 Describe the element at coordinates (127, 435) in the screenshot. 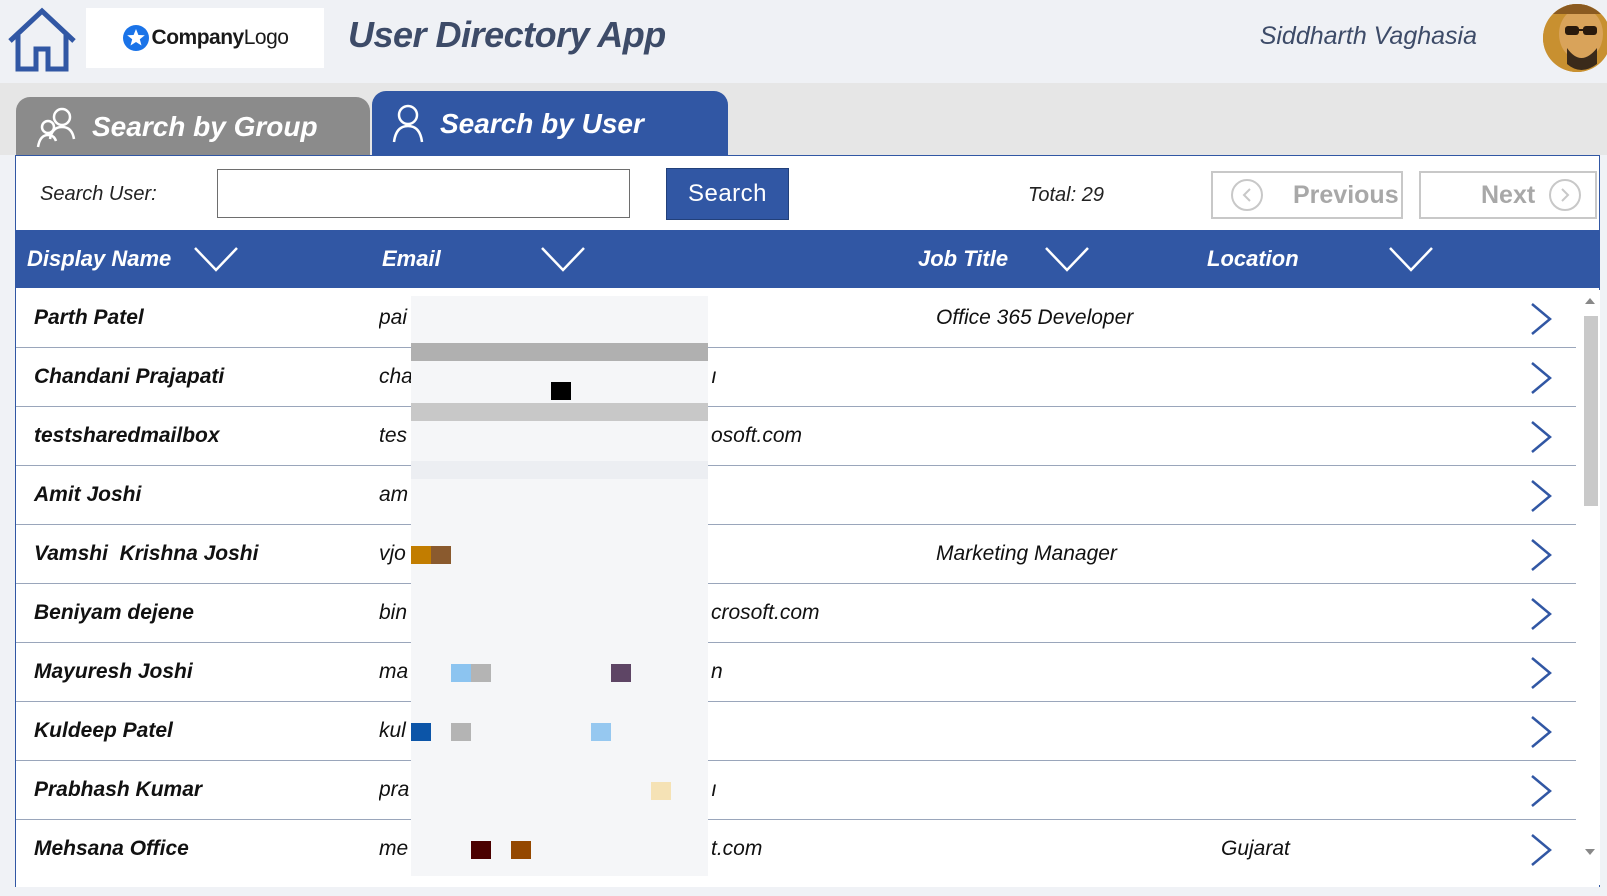

I see `display-name: testsharedmailbox` at that location.